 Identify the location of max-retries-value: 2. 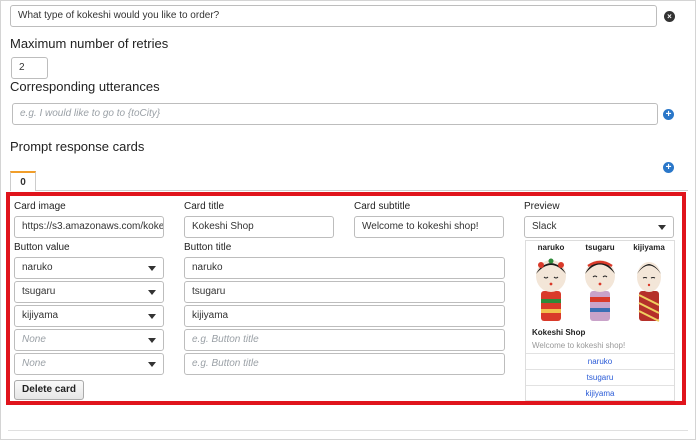
(22, 67).